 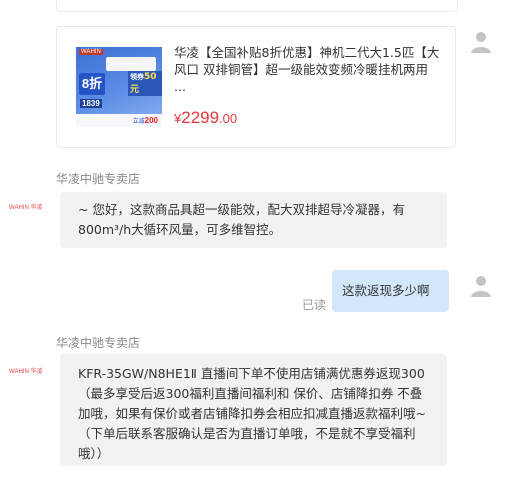 What do you see at coordinates (131, 64) in the screenshot?
I see `air-conditioner-graphic` at bounding box center [131, 64].